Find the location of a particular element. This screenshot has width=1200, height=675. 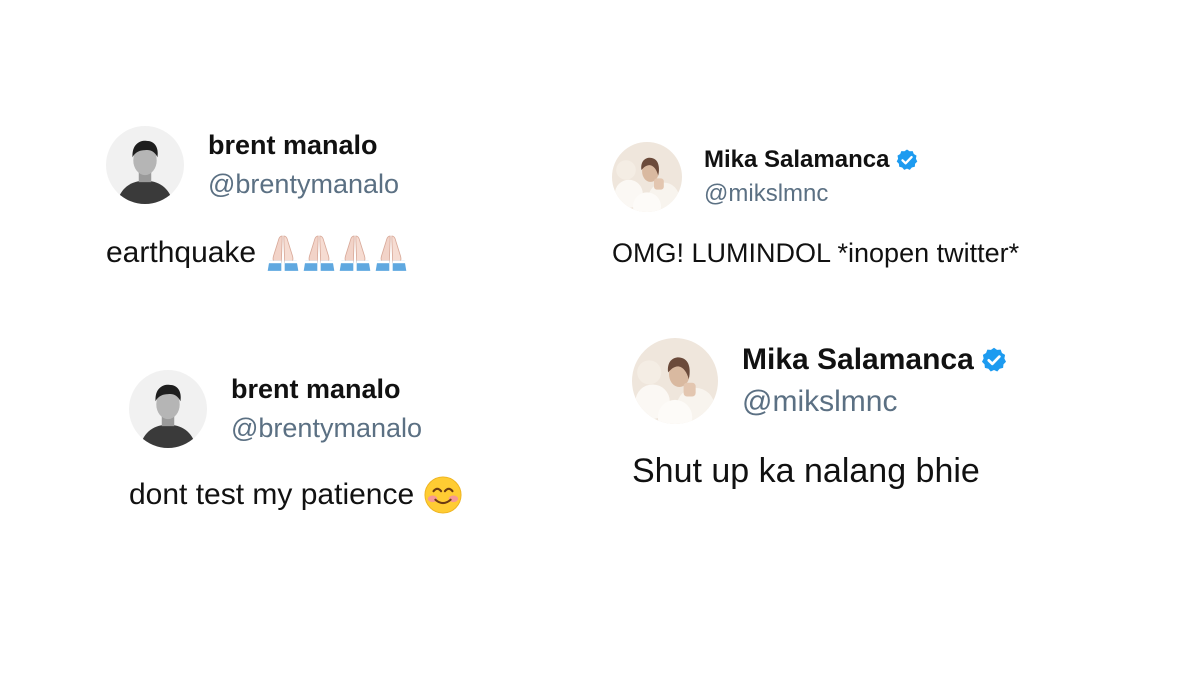

tweet-text: Shut up ka nalang bhie is located at coordinates (820, 471).